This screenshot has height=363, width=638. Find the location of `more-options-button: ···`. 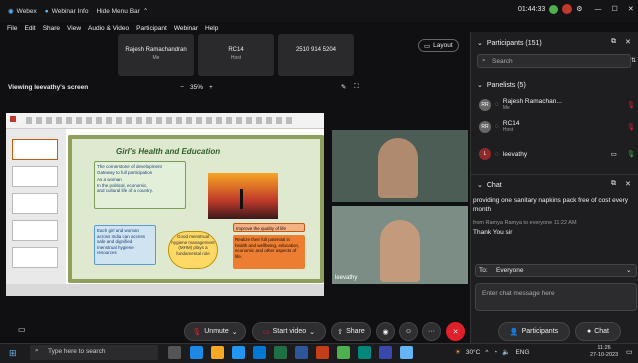

more-options-button: ··· is located at coordinates (431, 331).